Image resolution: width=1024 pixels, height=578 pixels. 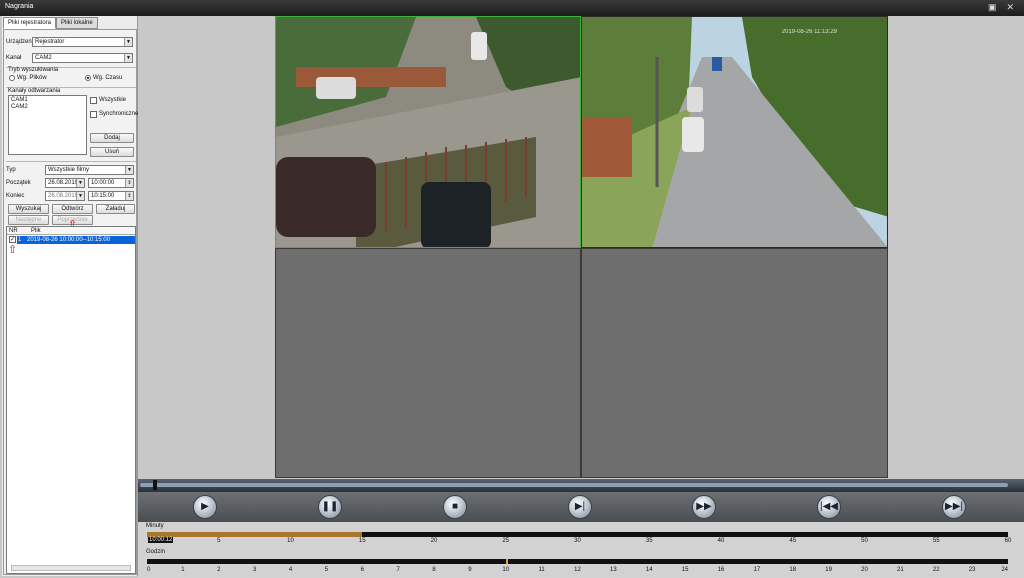 I want to click on minute-tick: 5, so click(x=219, y=541).